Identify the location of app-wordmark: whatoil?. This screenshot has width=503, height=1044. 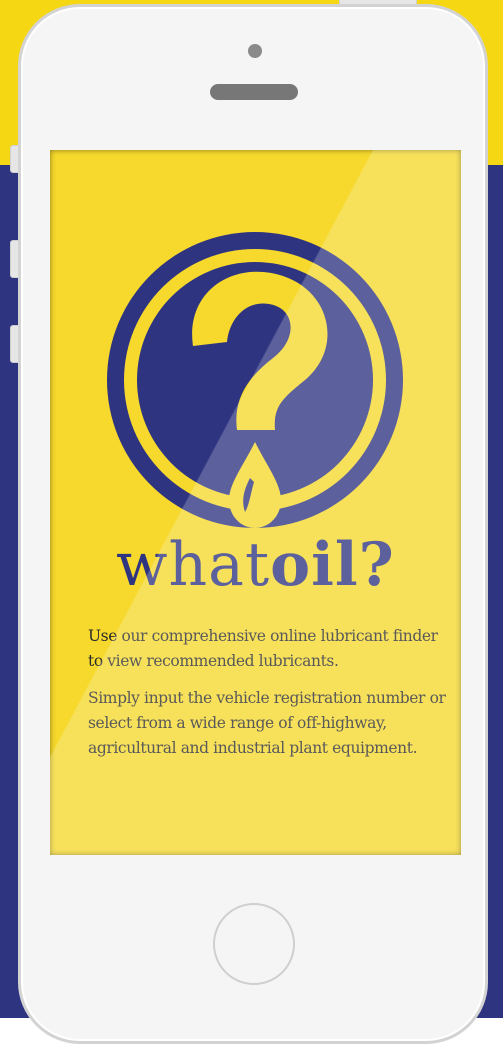
(255, 565).